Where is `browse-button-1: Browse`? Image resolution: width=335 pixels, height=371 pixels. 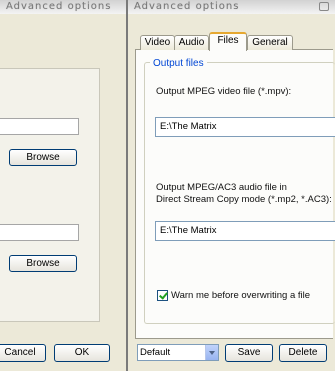
browse-button-1: Browse is located at coordinates (43, 157).